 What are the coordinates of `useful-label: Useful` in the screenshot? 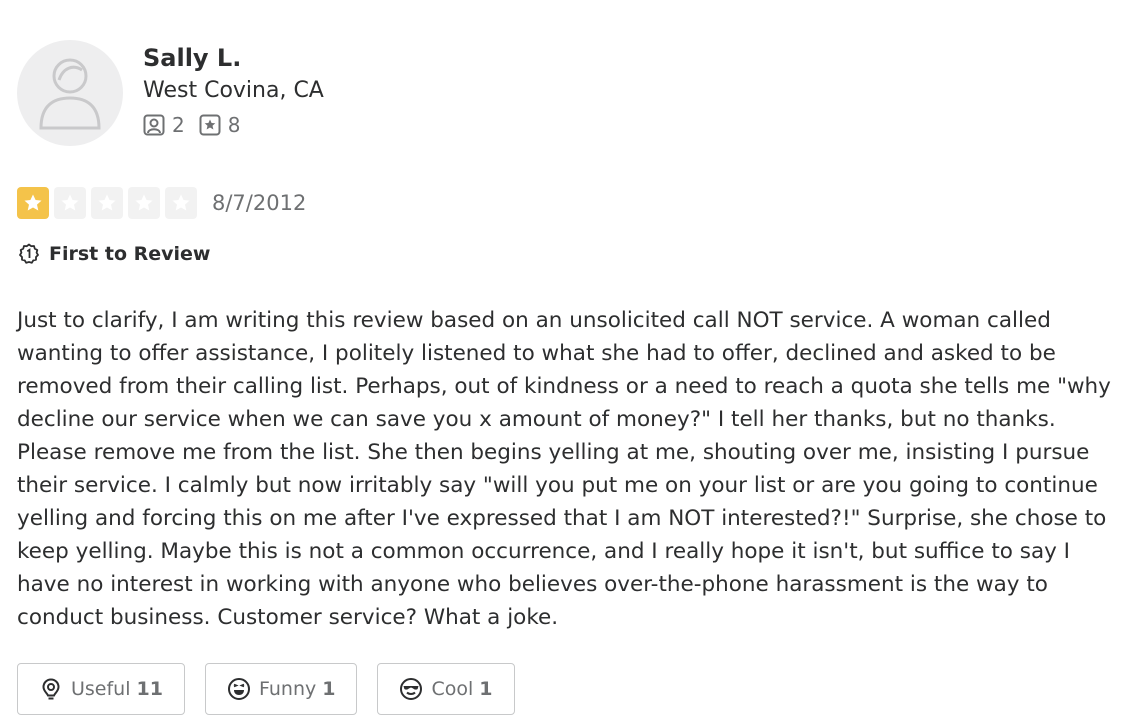 It's located at (101, 689).